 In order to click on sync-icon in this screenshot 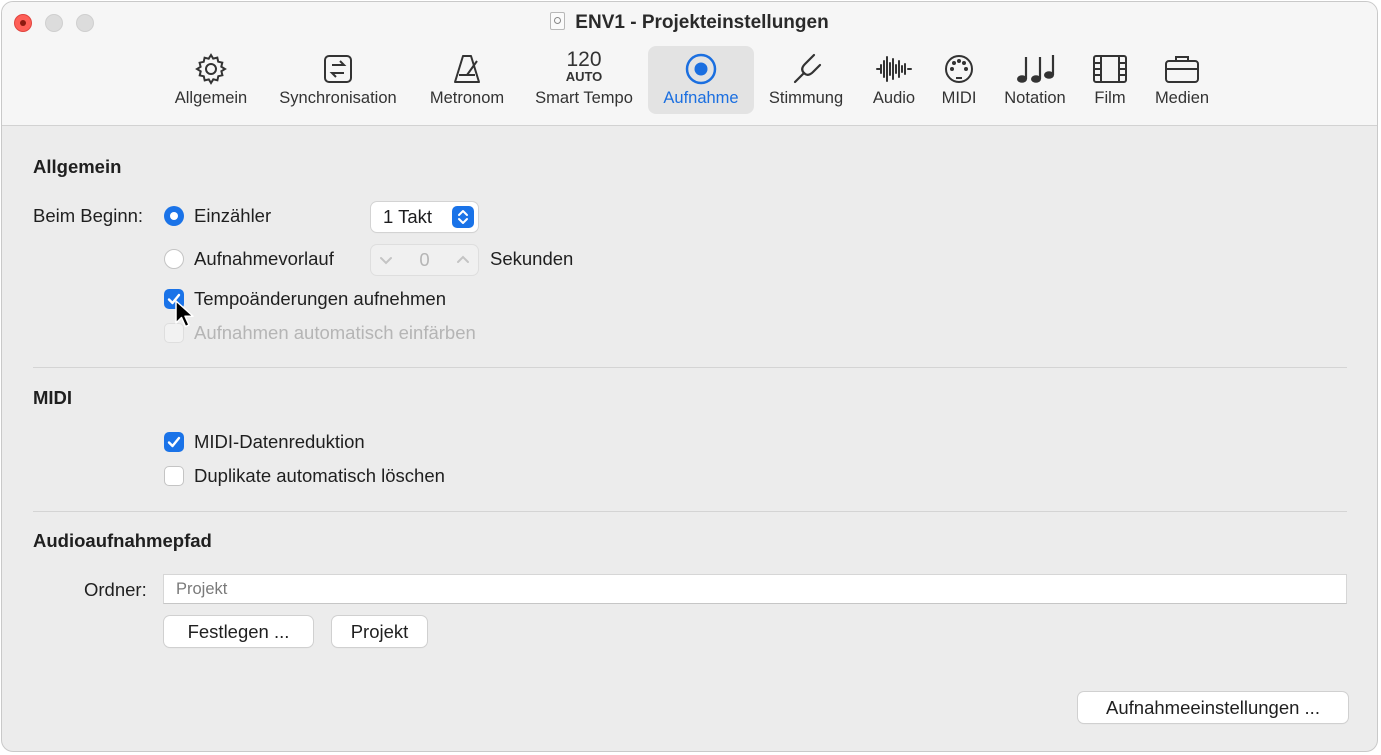, I will do `click(338, 69)`.